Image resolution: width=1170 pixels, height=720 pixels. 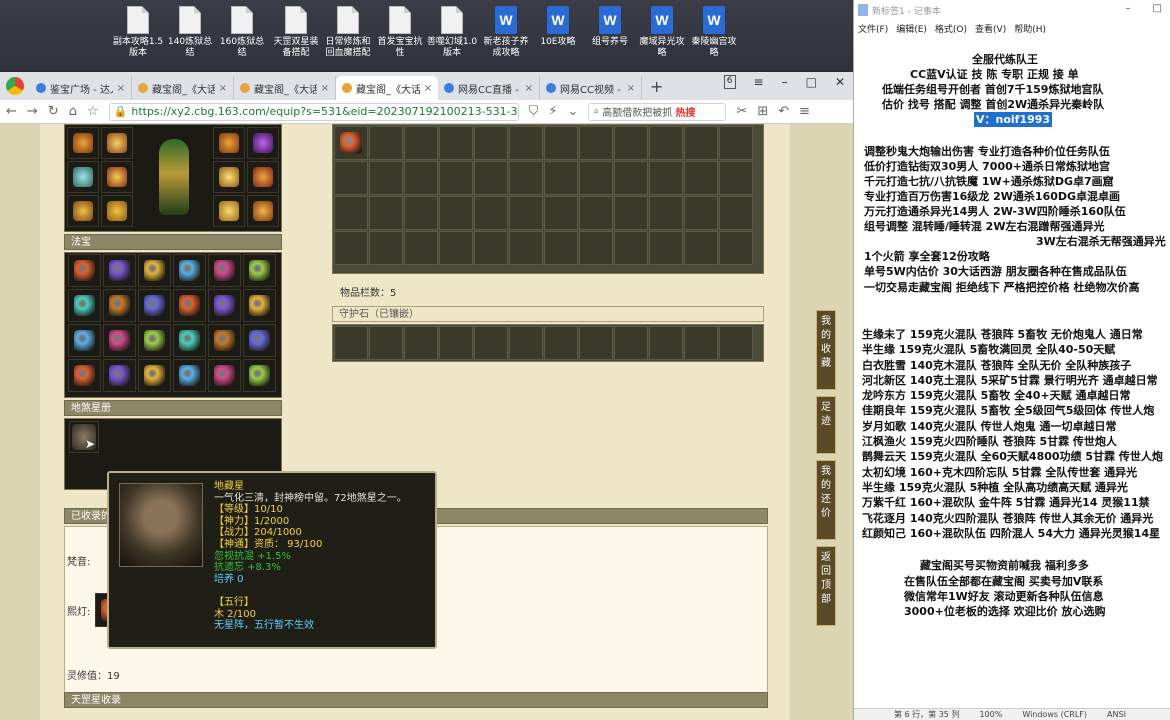 I want to click on maximize-icon: □, so click(x=811, y=82).